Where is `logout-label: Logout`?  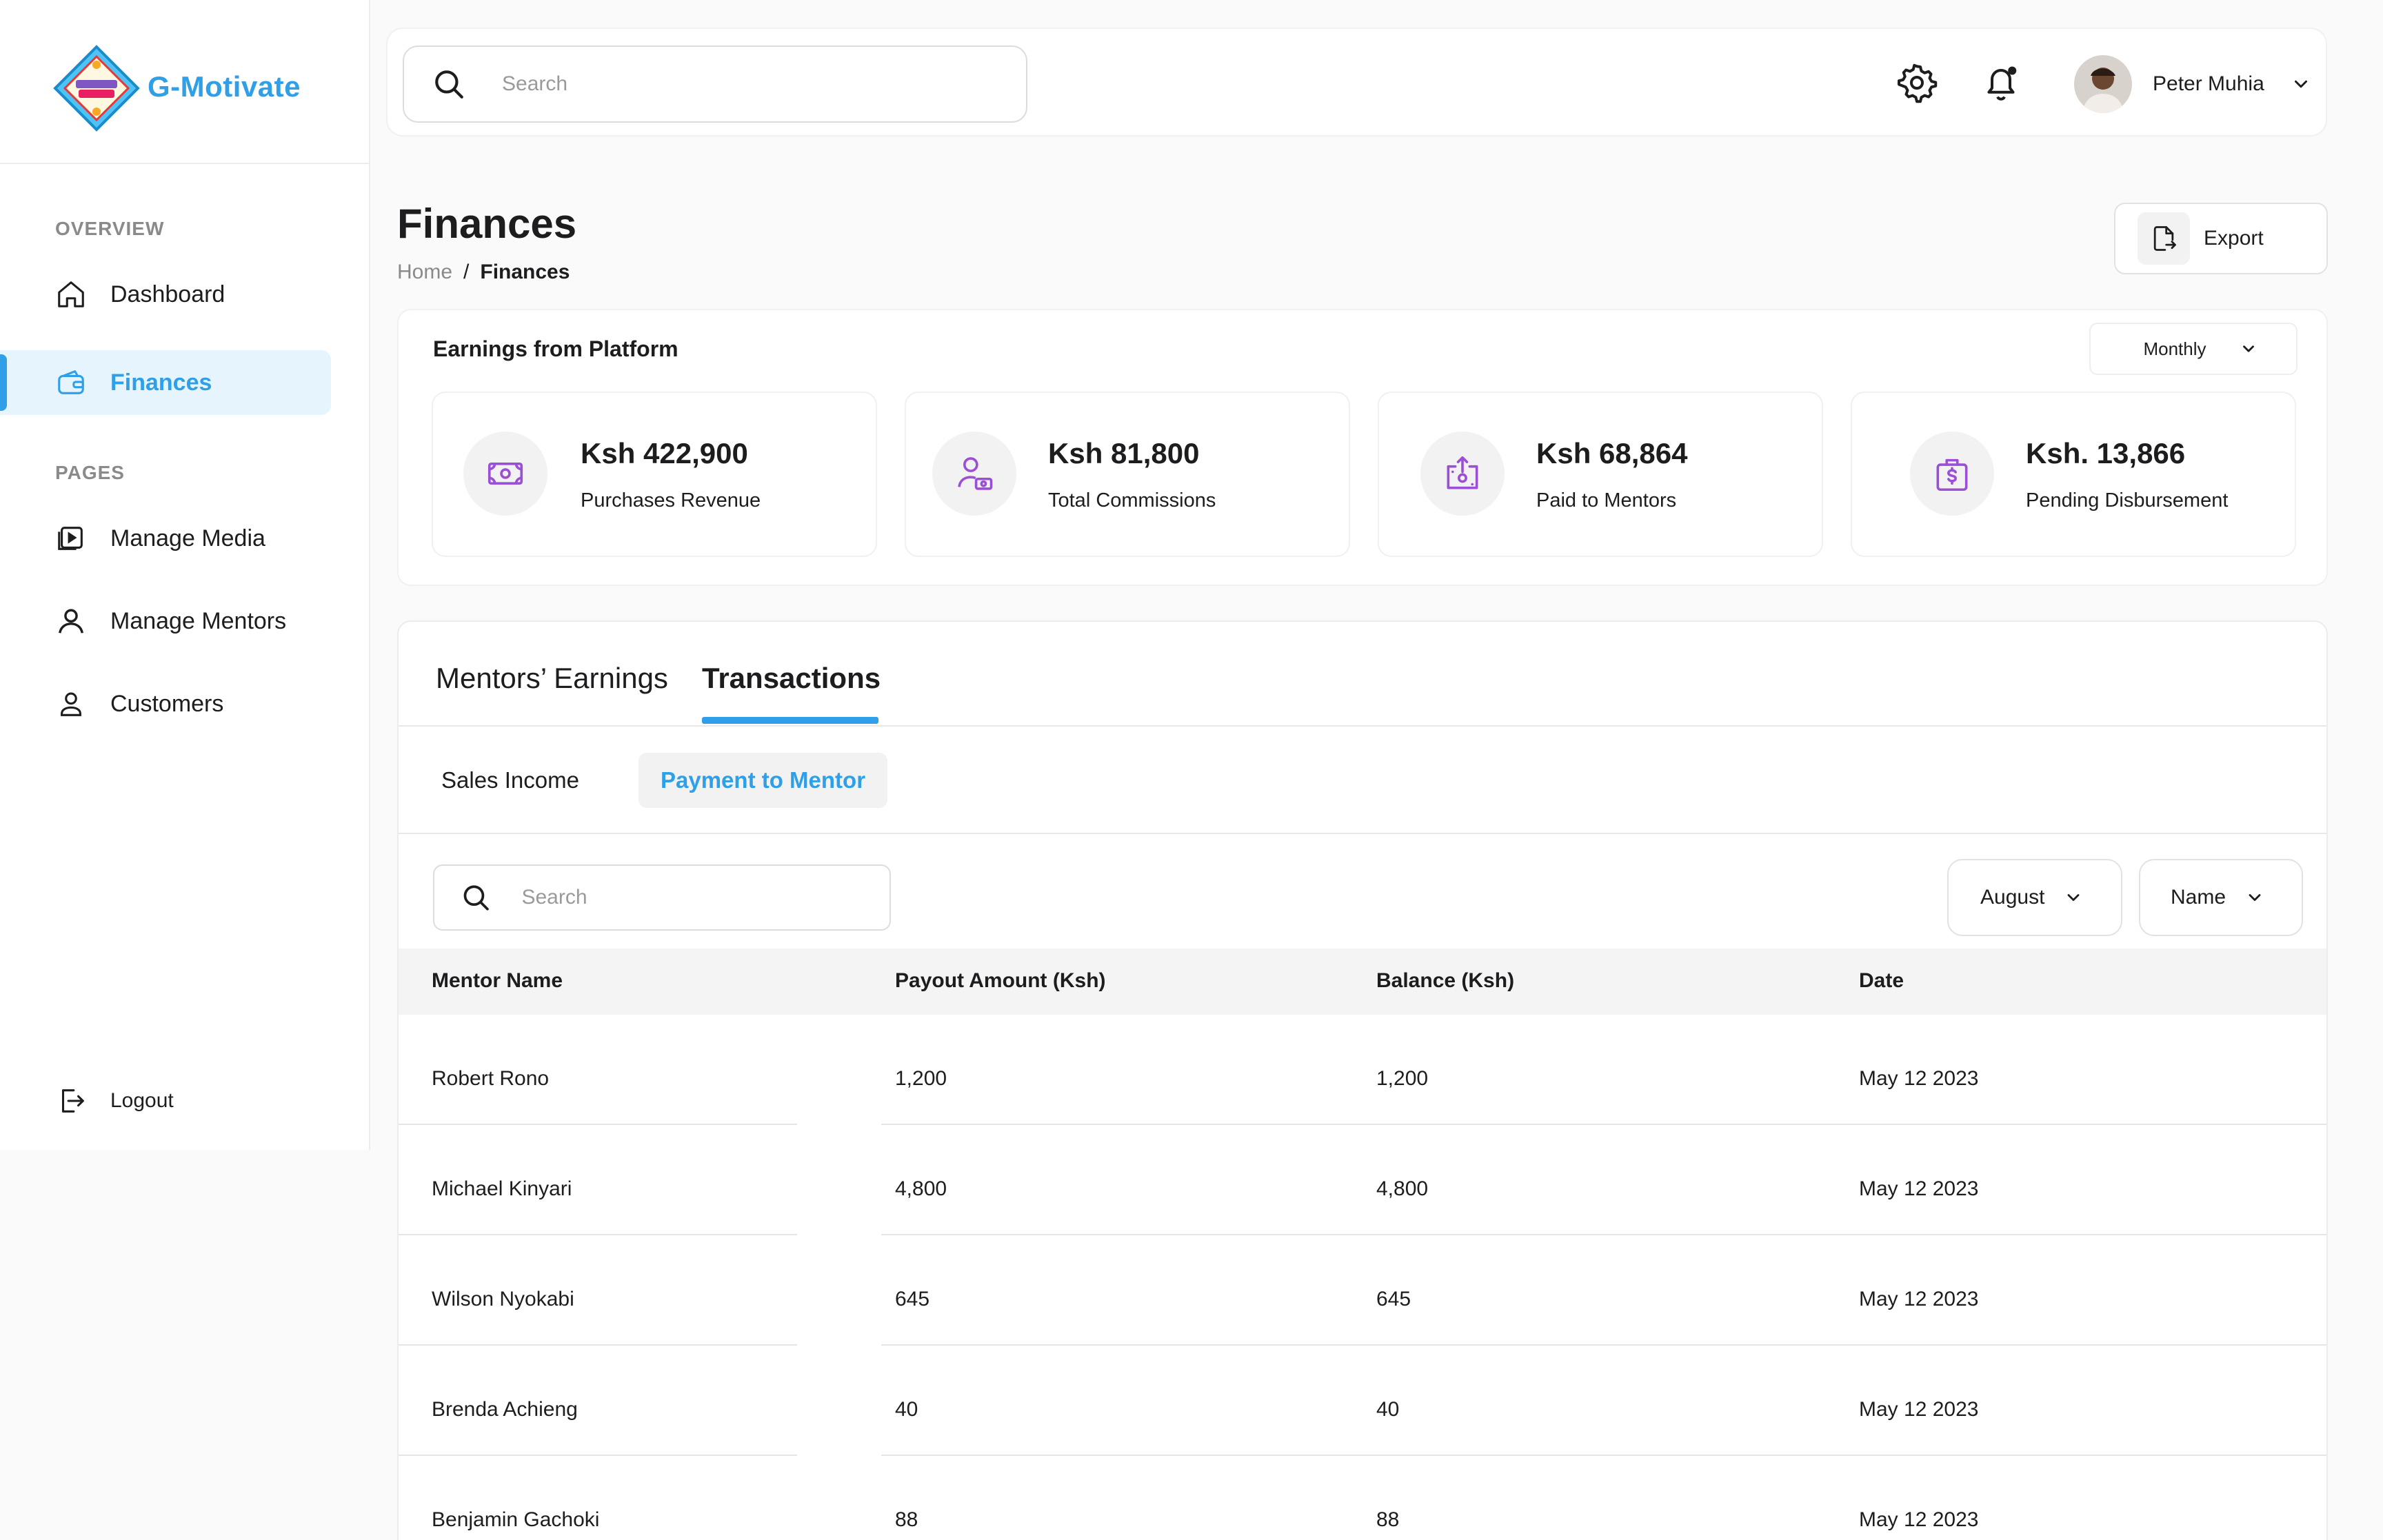 logout-label: Logout is located at coordinates (142, 1101).